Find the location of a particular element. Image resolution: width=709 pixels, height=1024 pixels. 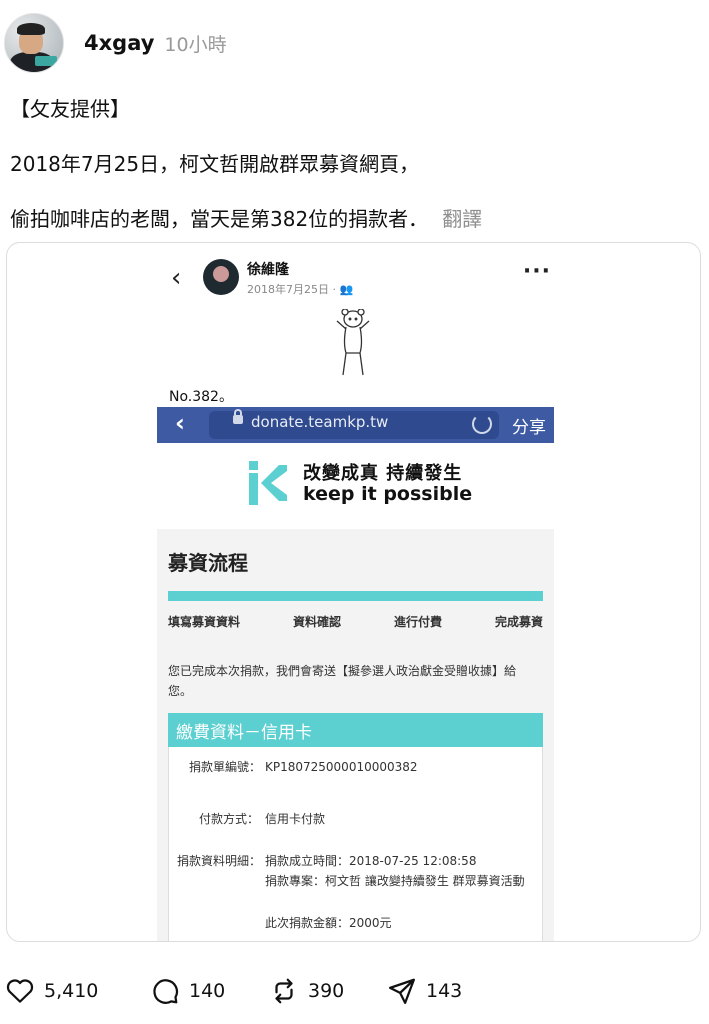

embedded-post-header: ‹ 徐維隆 2018年7月25日 · 👥 ··· is located at coordinates (362, 278).